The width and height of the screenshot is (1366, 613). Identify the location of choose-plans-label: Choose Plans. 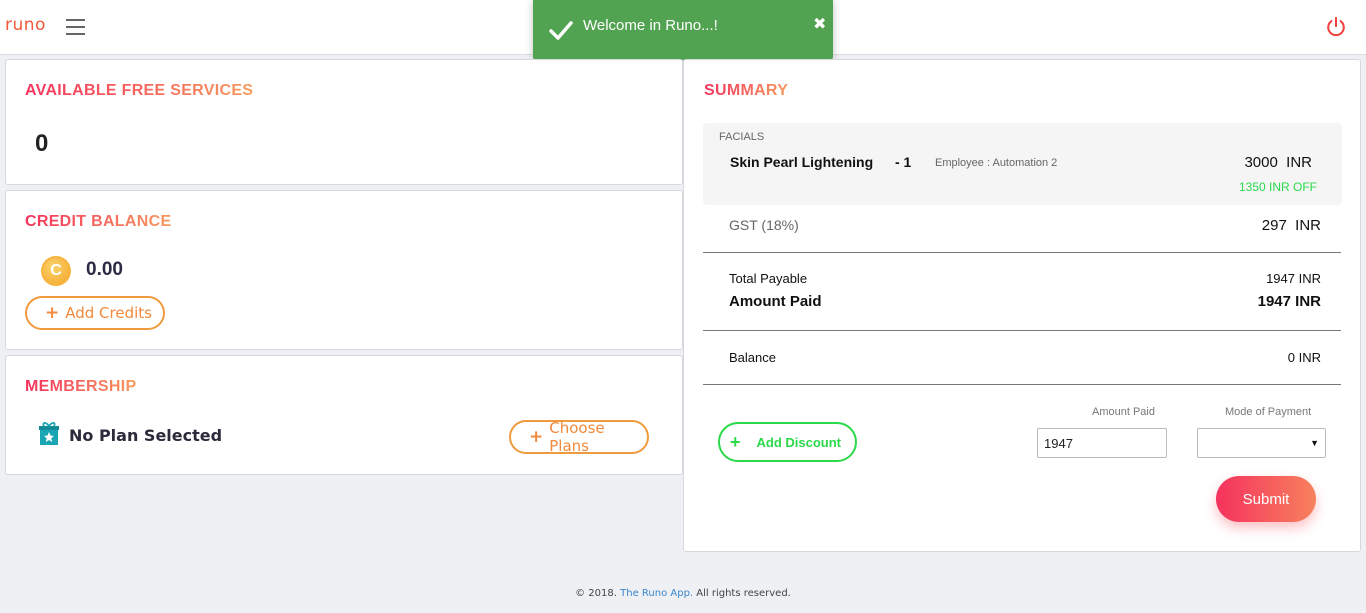
(577, 437).